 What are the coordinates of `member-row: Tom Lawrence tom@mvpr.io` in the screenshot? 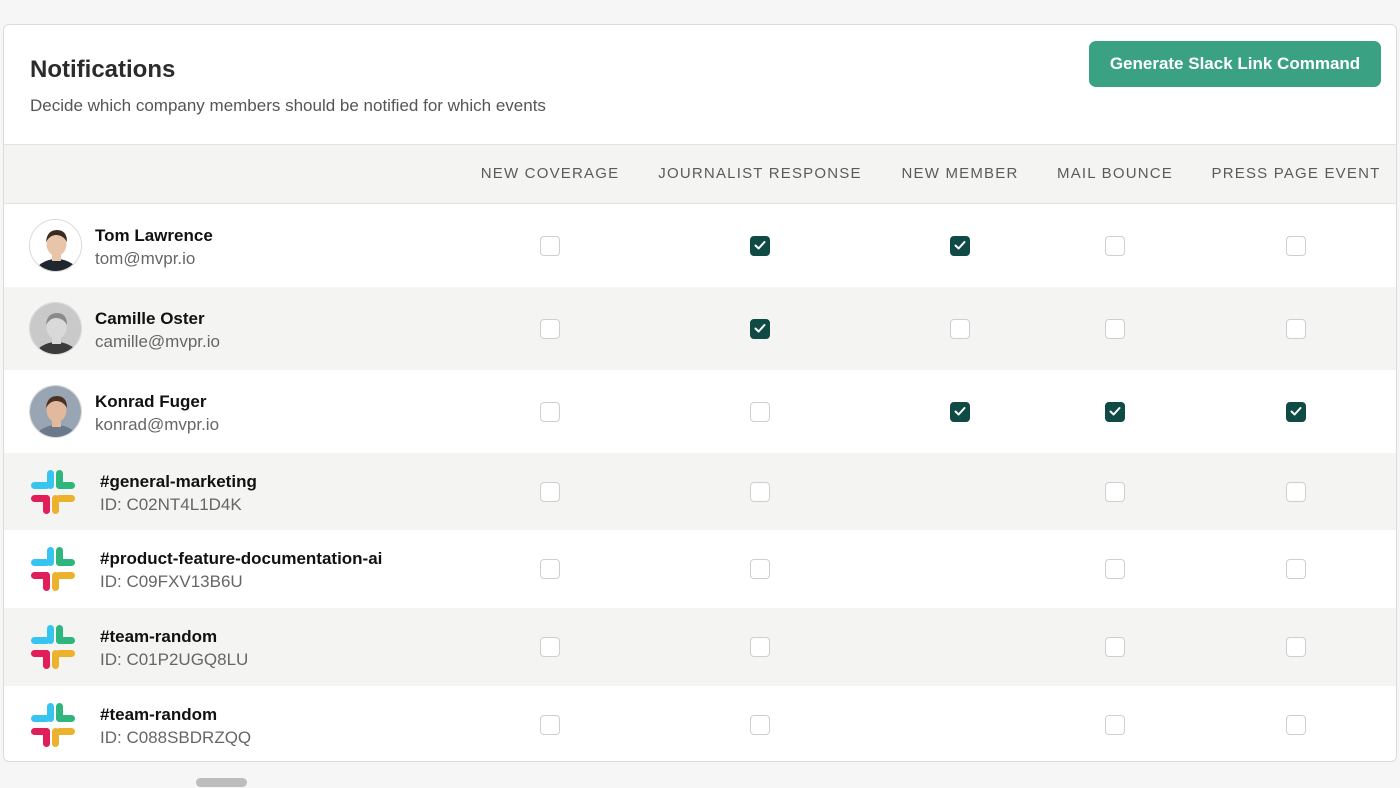 It's located at (700, 245).